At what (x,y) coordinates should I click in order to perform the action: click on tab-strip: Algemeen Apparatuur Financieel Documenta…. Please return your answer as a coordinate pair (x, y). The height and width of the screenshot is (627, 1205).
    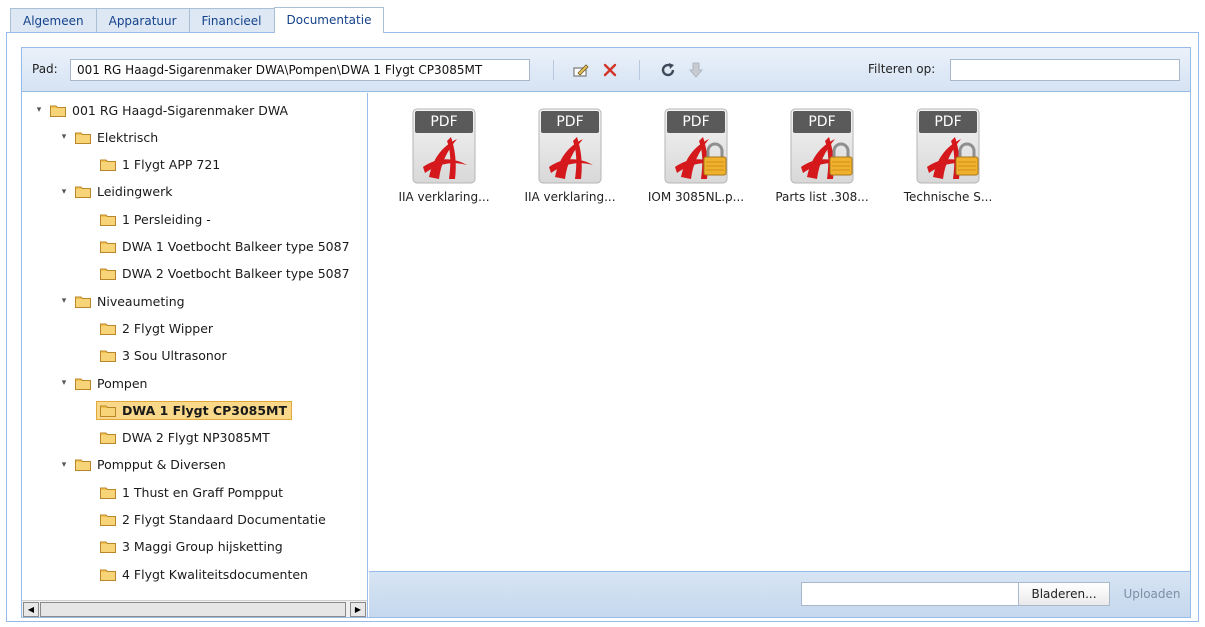
    Looking at the image, I should click on (197, 20).